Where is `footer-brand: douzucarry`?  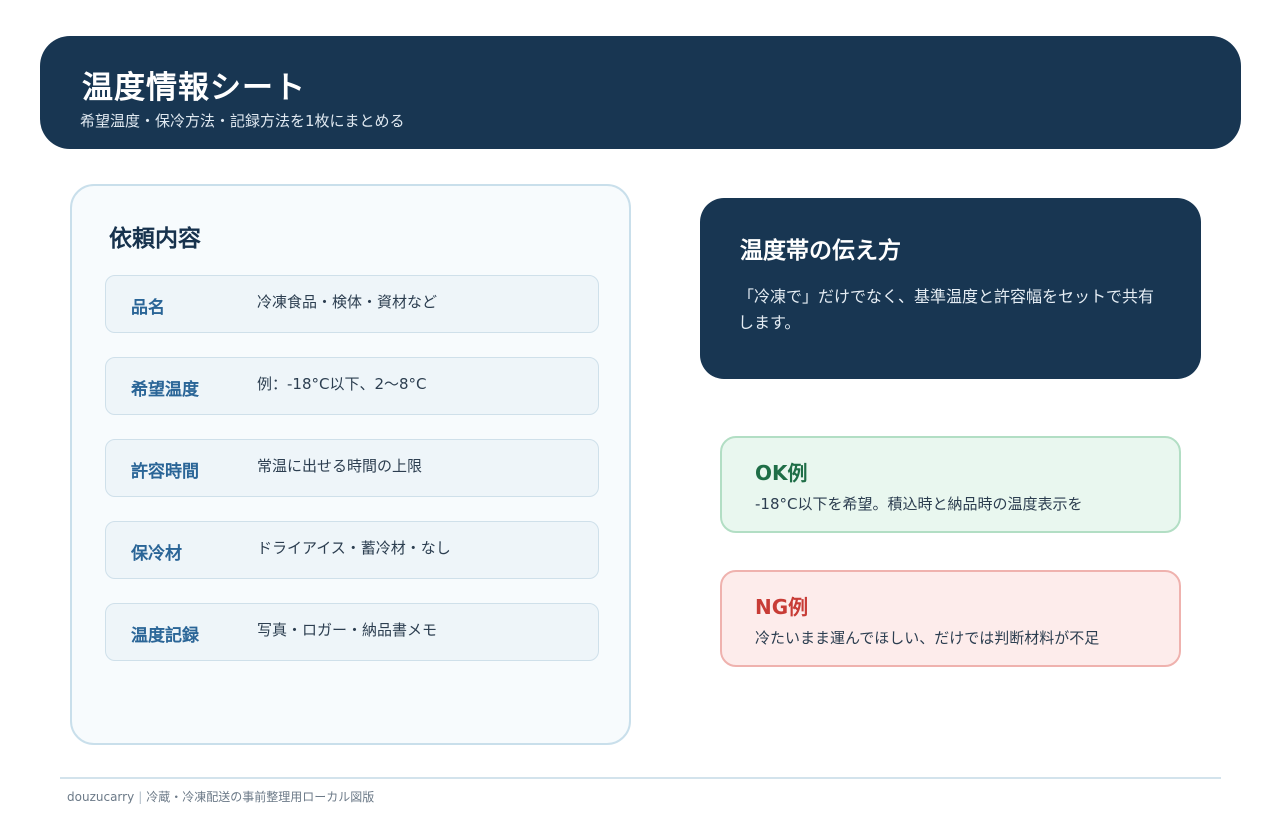
footer-brand: douzucarry is located at coordinates (101, 797).